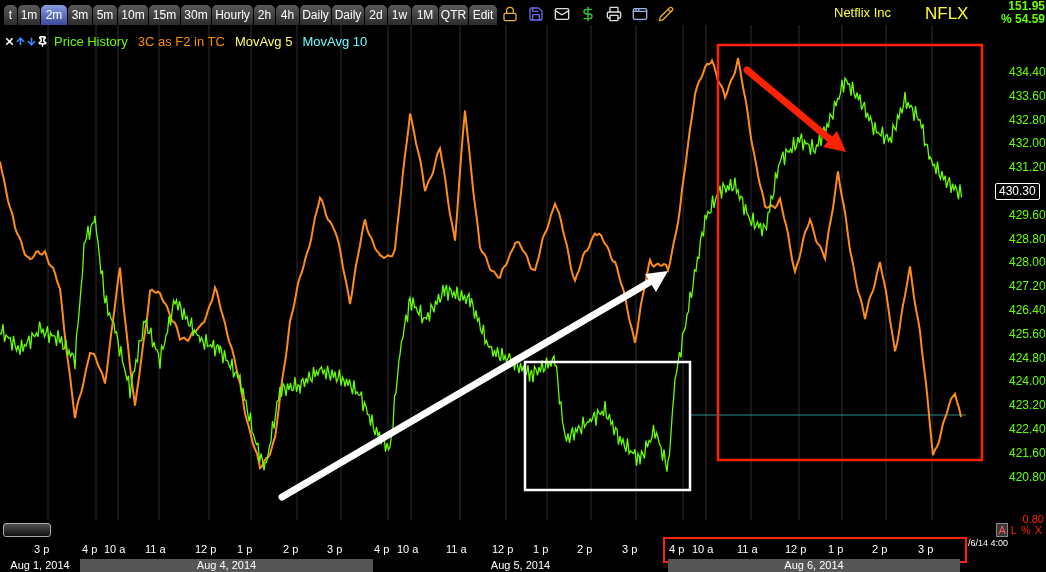  Describe the element at coordinates (40, 565) in the screenshot. I see `date-label: Aug 1, 2014` at that location.